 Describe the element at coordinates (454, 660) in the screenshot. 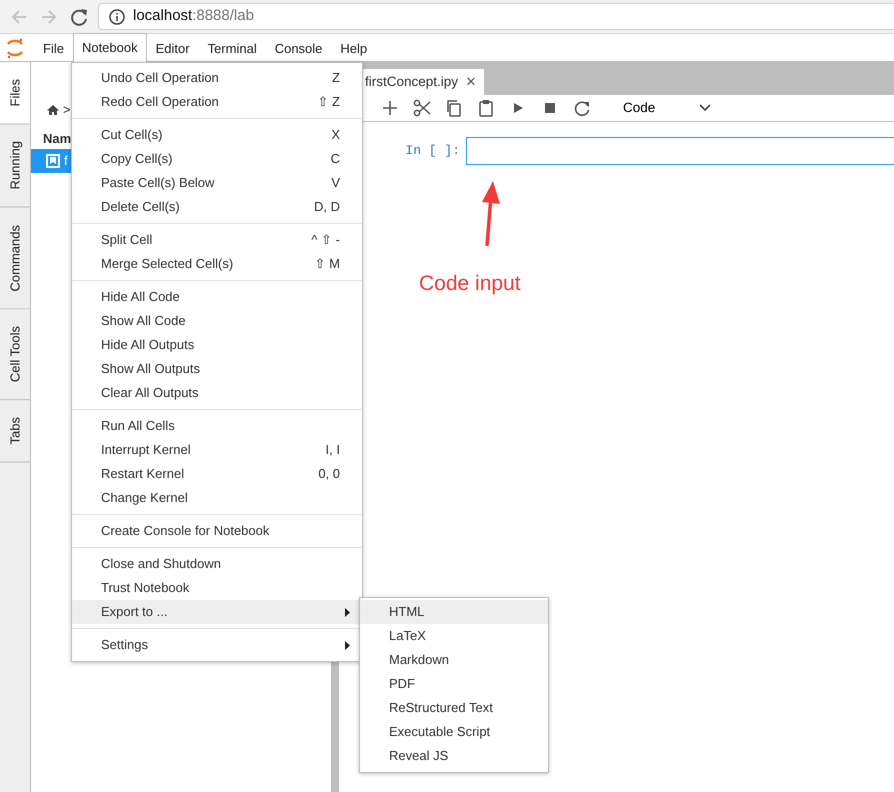

I see `submenu-entry: Markdown` at that location.